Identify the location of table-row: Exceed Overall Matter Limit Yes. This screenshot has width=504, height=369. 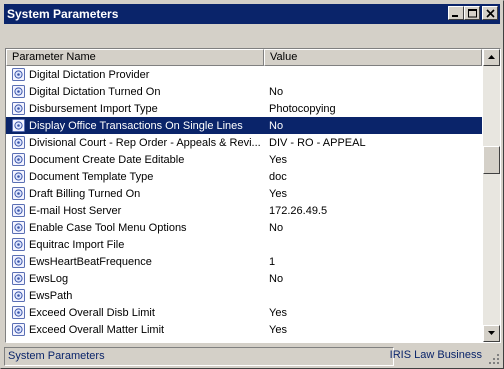
(244, 329).